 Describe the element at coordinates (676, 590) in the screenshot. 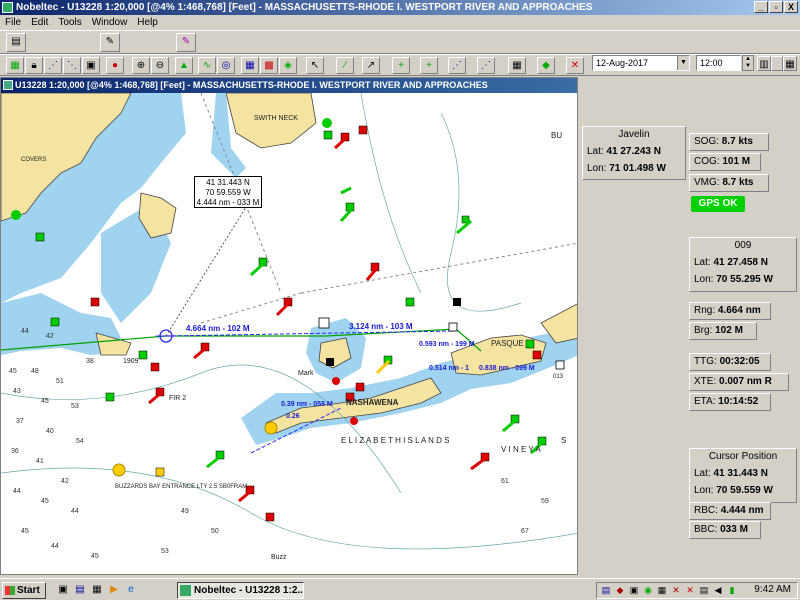

I see `tools-tray-icon: ✕` at that location.